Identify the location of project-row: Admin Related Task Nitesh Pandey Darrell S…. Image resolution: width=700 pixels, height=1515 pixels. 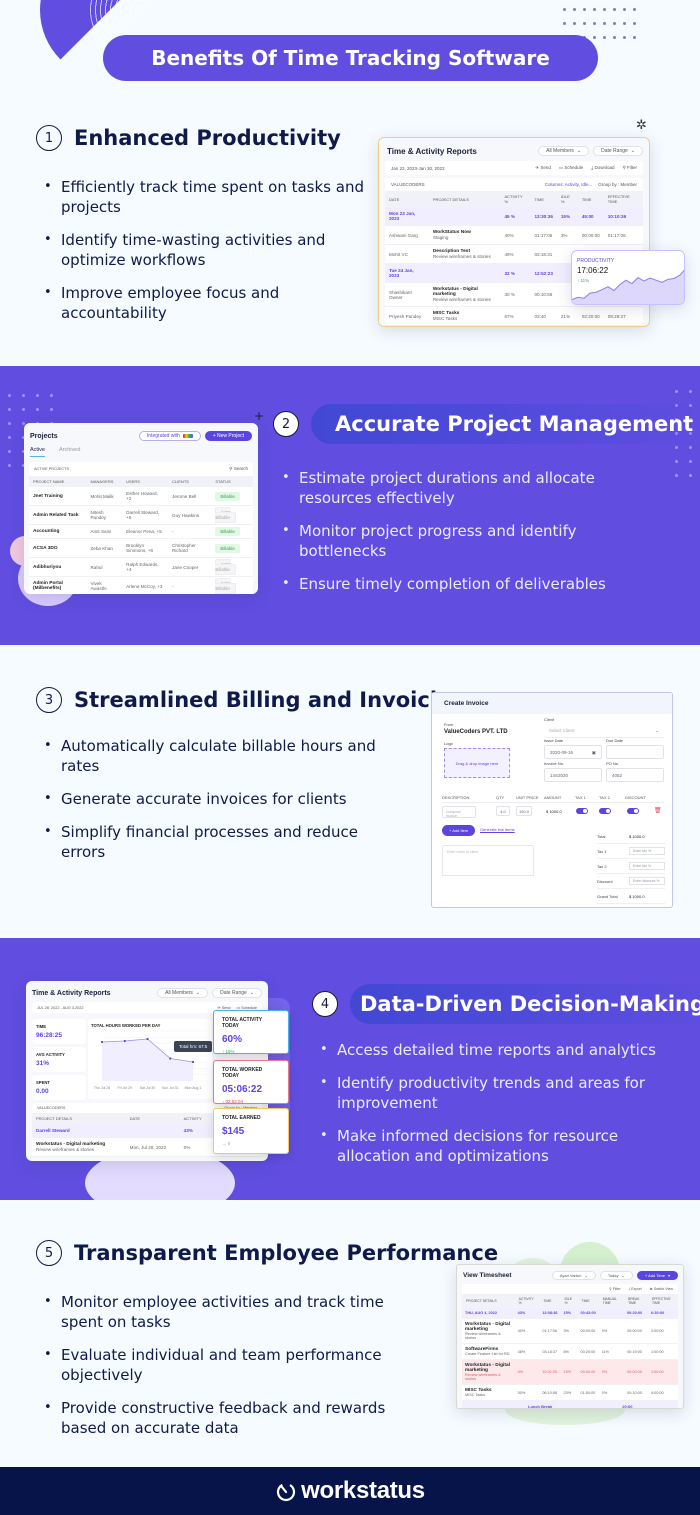
(141, 515).